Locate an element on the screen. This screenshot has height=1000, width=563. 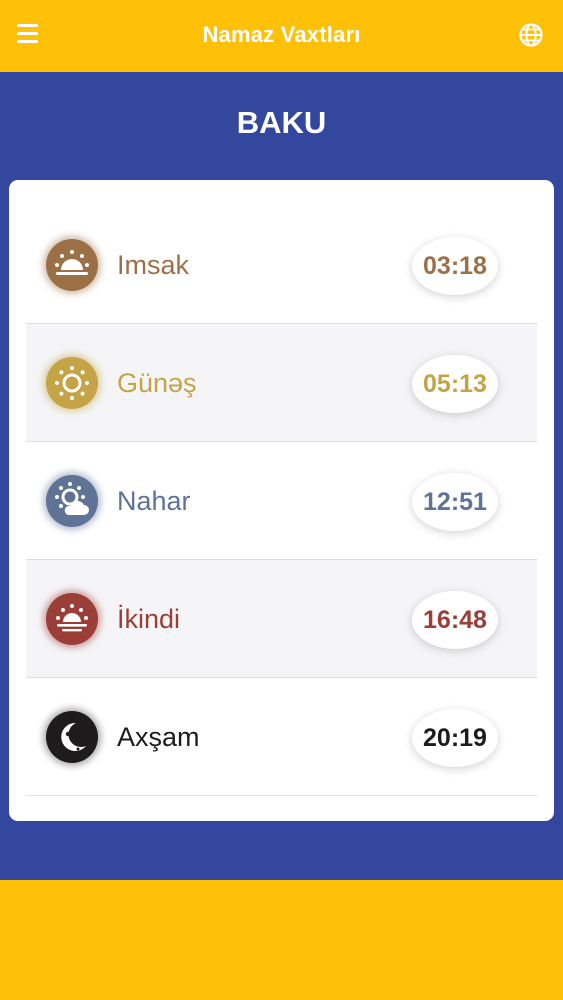
prayer-name: Imsak is located at coordinates (153, 265).